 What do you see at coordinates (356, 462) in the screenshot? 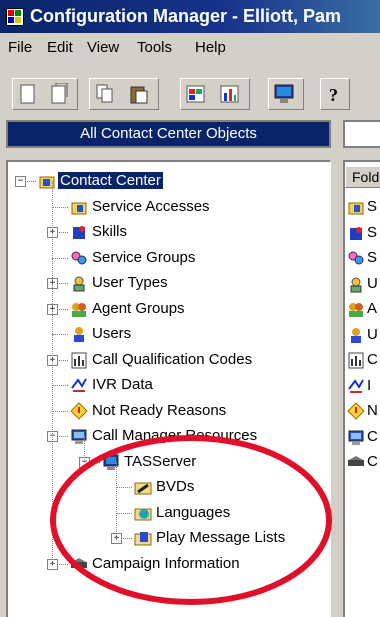
I see `campaign-icon` at bounding box center [356, 462].